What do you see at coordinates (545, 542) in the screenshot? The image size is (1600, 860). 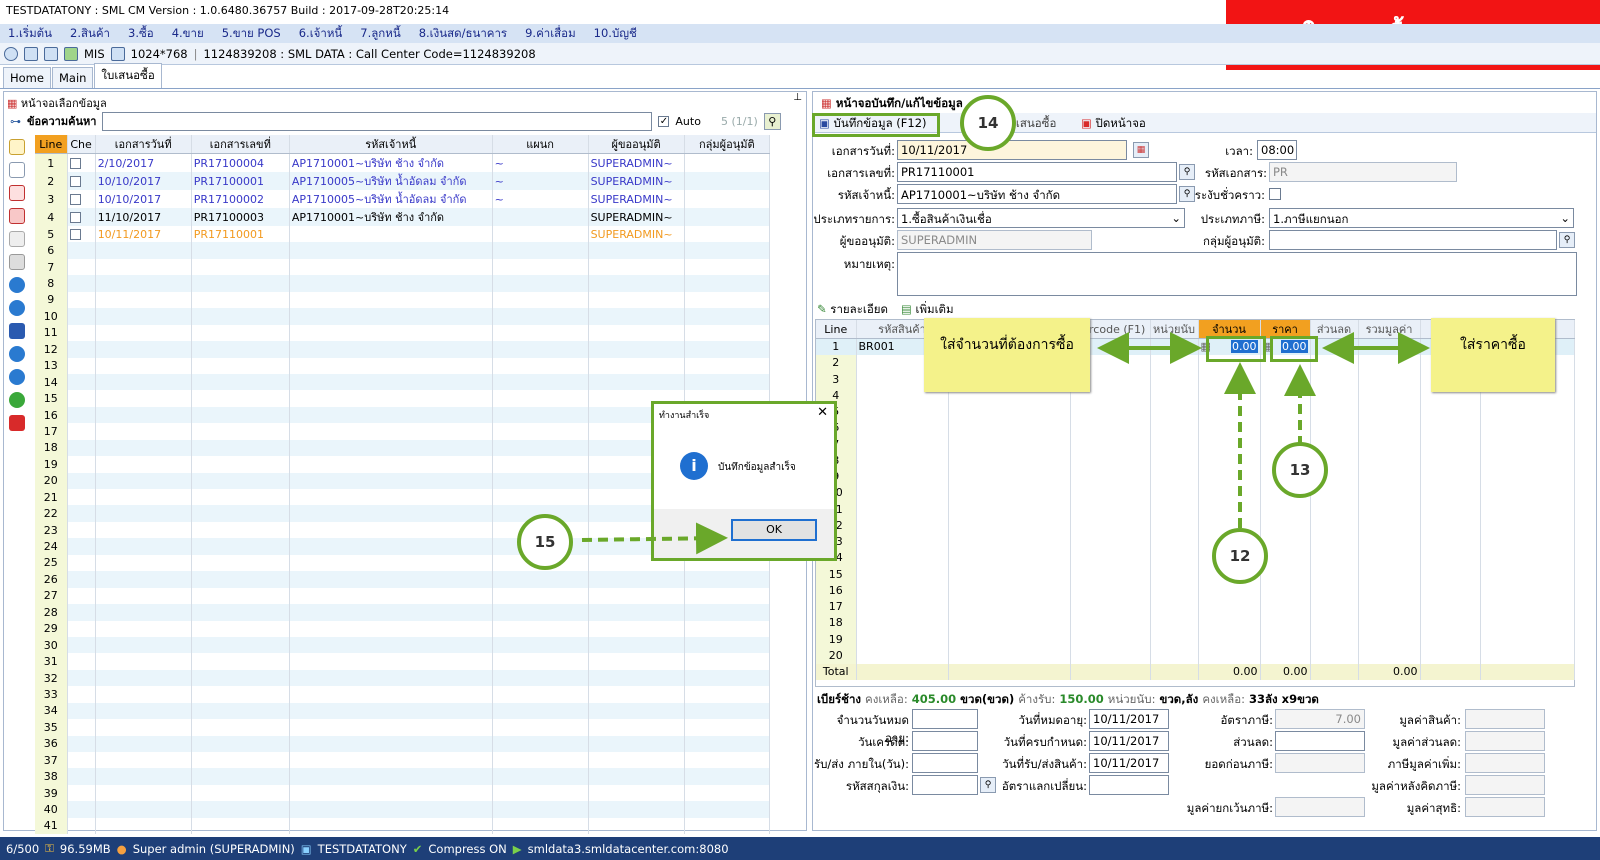 I see `step-15-badge: 15` at bounding box center [545, 542].